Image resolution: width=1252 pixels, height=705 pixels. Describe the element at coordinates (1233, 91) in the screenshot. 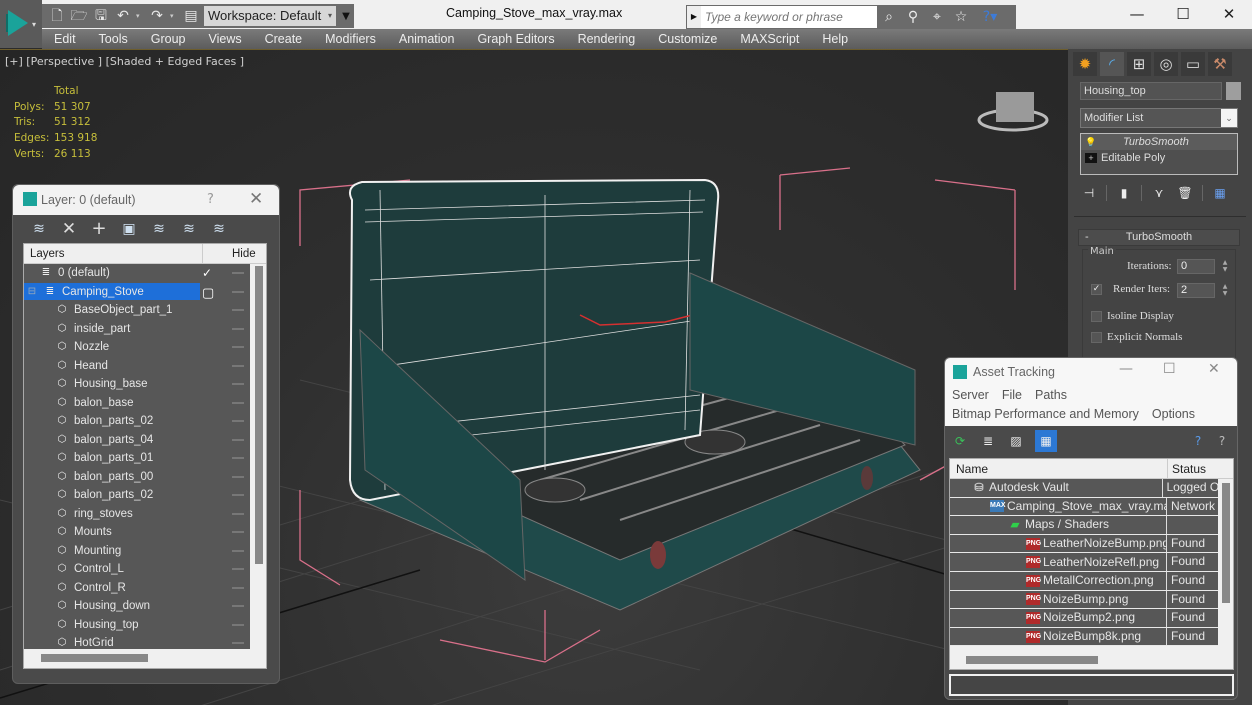

I see `object-color-swatch` at that location.